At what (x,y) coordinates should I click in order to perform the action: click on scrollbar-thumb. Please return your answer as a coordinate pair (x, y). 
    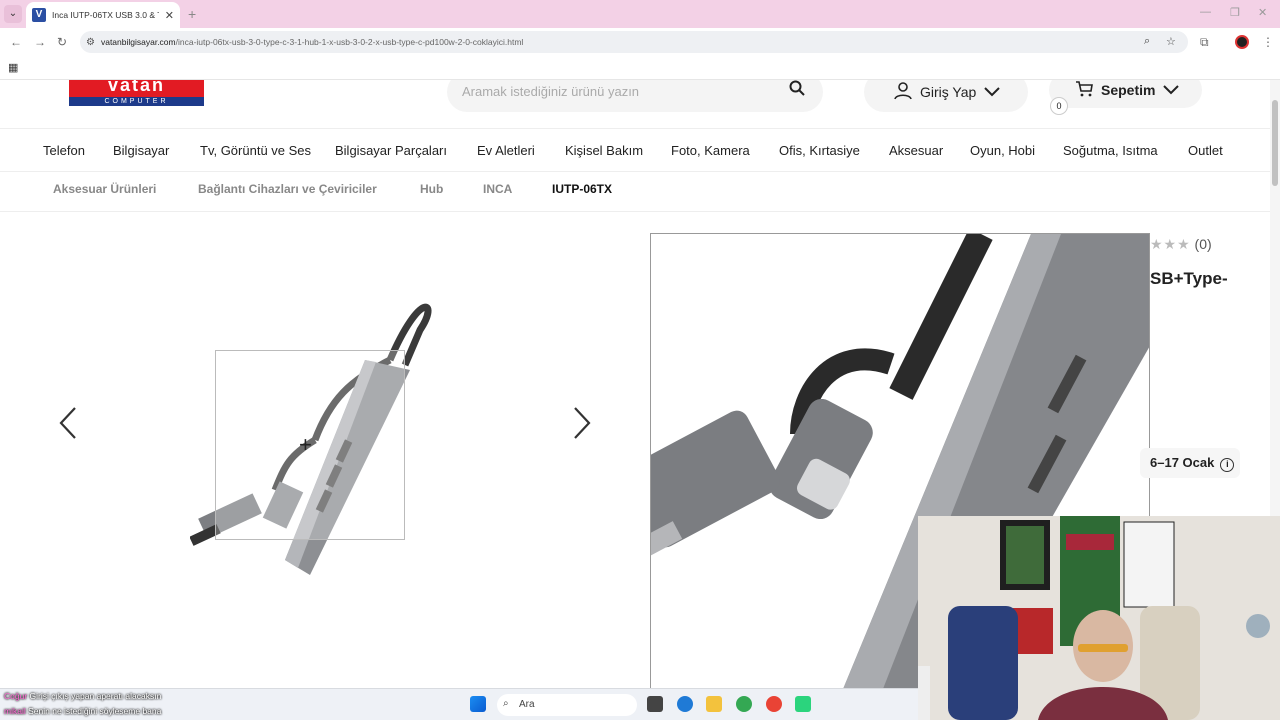
    Looking at the image, I should click on (1275, 143).